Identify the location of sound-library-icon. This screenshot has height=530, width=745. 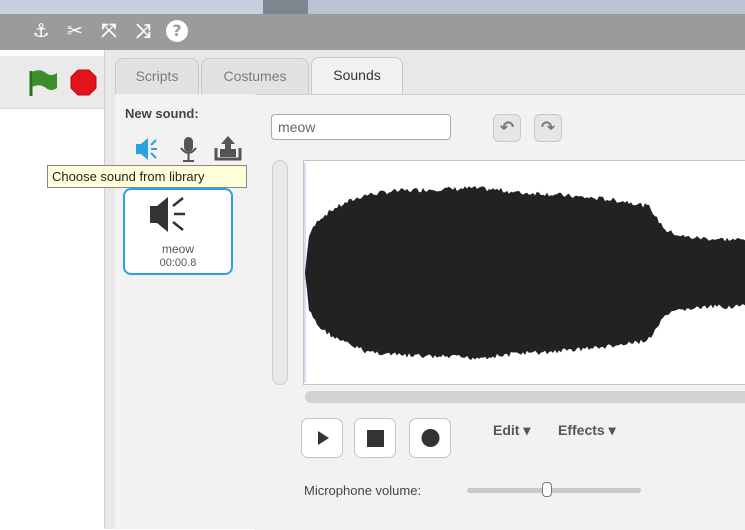
(146, 149).